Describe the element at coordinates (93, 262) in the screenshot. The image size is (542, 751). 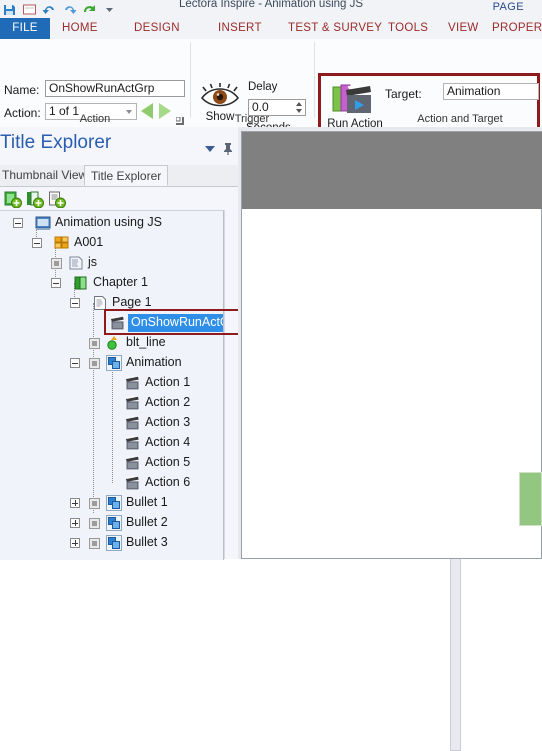
I see `tree-label: js` at that location.